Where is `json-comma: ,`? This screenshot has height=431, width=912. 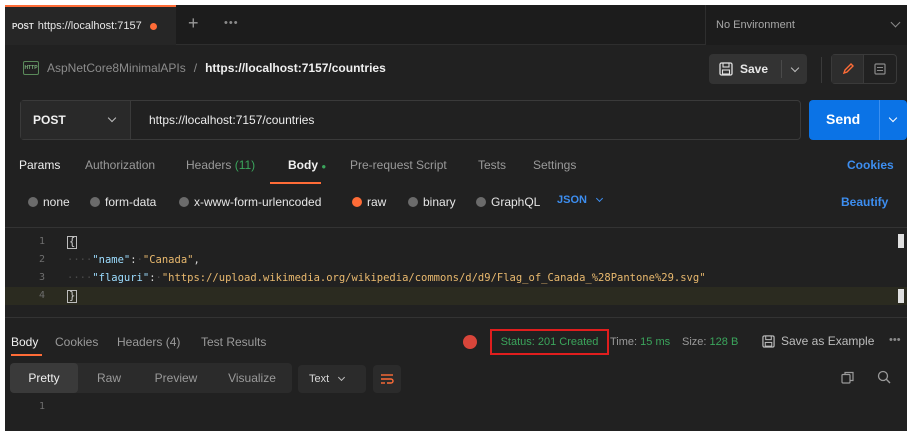 json-comma: , is located at coordinates (196, 260).